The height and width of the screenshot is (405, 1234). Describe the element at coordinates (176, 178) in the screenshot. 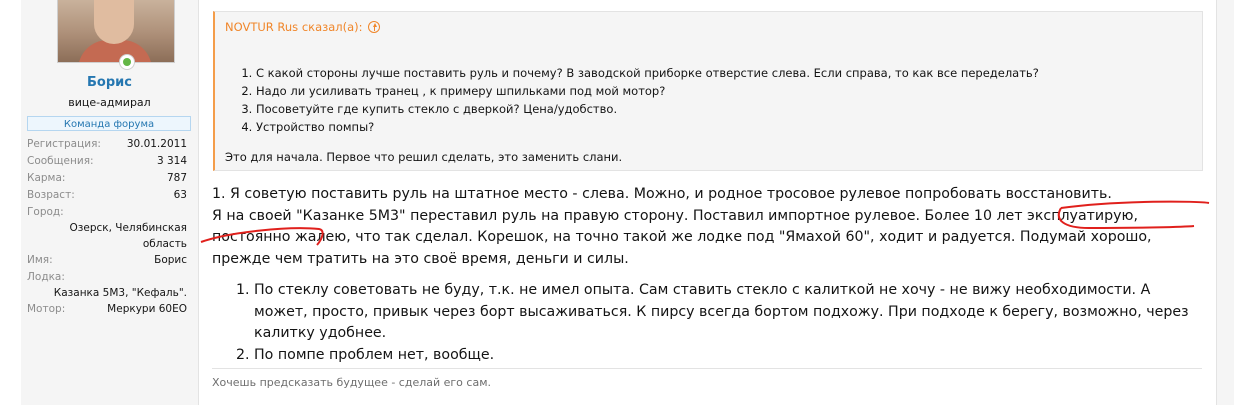

I see `stat-value: 787` at that location.